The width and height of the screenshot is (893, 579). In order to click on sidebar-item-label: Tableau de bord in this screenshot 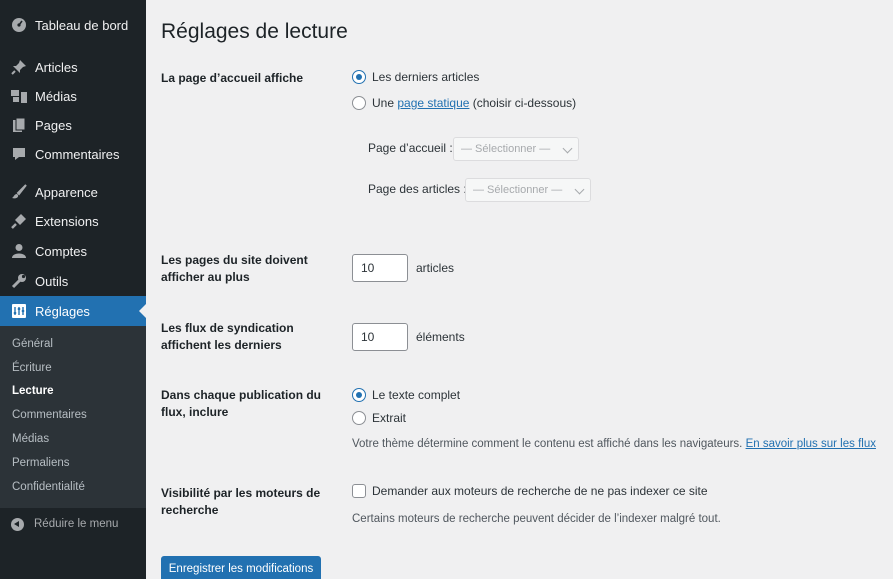, I will do `click(82, 25)`.